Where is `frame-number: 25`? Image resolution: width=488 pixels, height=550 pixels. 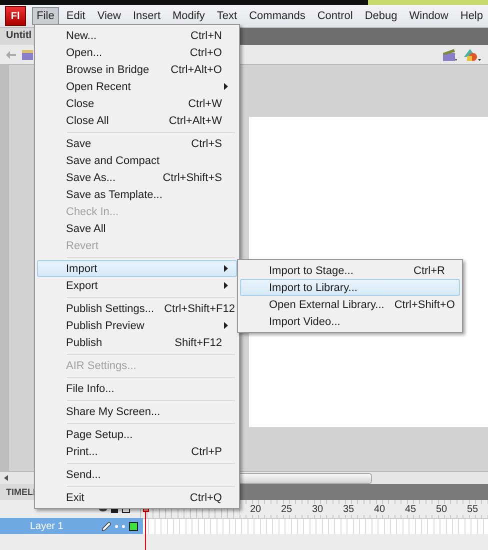
frame-number: 25 is located at coordinates (286, 509).